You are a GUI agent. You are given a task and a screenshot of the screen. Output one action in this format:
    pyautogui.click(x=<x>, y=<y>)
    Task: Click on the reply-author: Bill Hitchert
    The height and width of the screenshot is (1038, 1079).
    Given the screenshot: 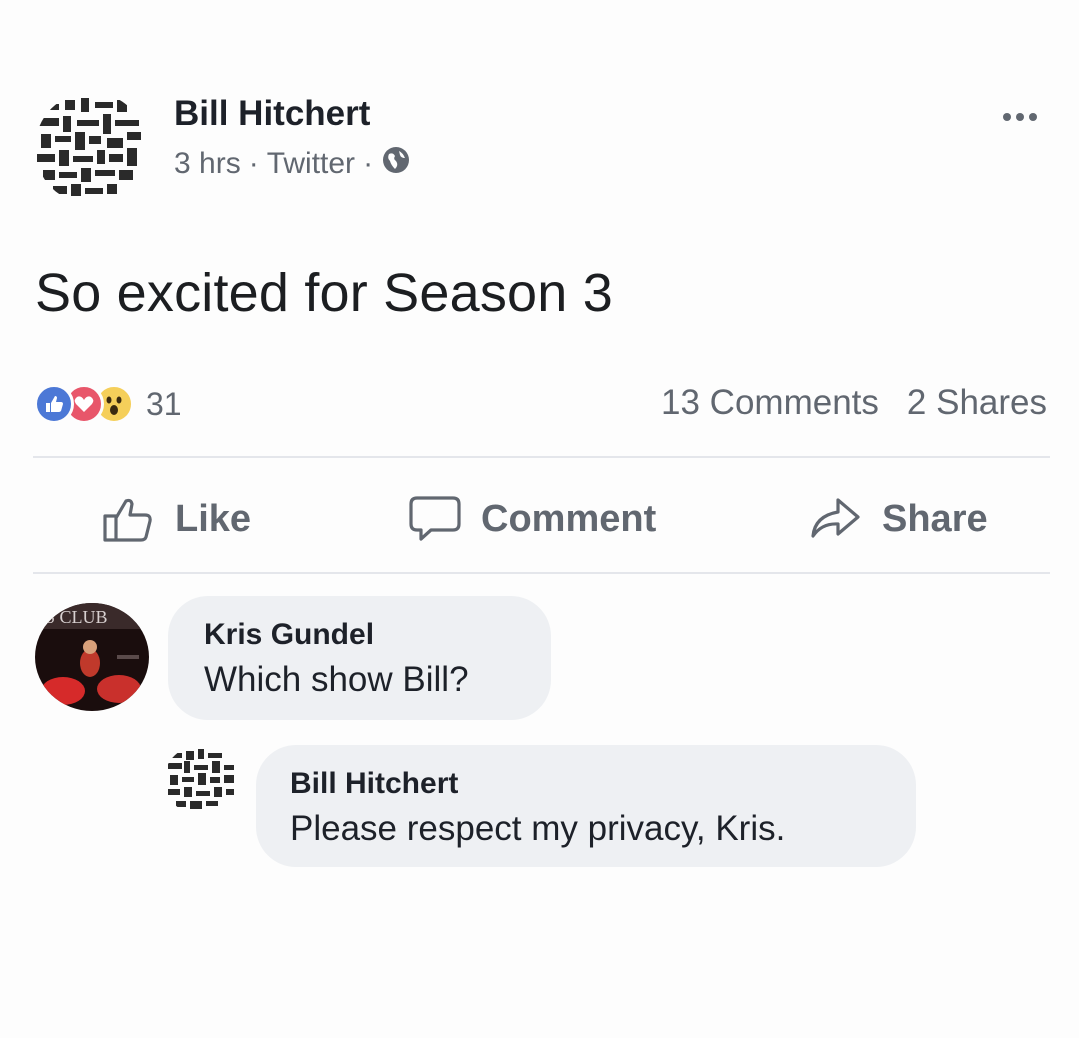 What is the action you would take?
    pyautogui.click(x=374, y=784)
    